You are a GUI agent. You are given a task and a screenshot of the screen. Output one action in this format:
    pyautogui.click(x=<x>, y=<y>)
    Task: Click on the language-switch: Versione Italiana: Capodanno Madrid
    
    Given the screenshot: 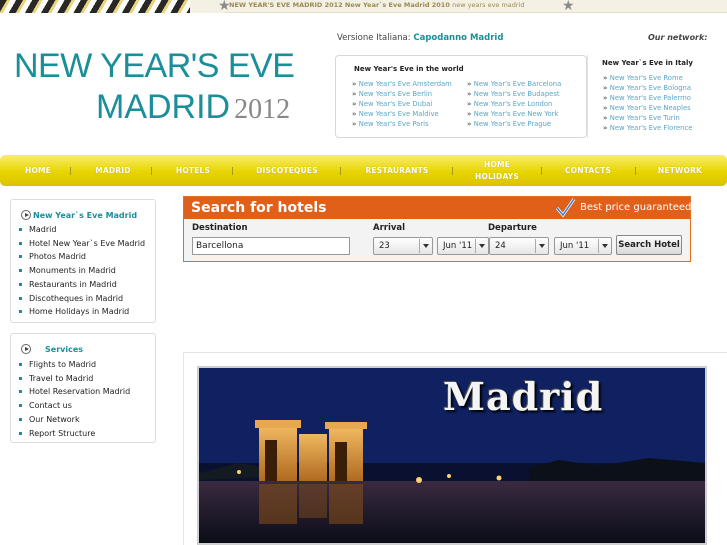 What is the action you would take?
    pyautogui.click(x=420, y=38)
    